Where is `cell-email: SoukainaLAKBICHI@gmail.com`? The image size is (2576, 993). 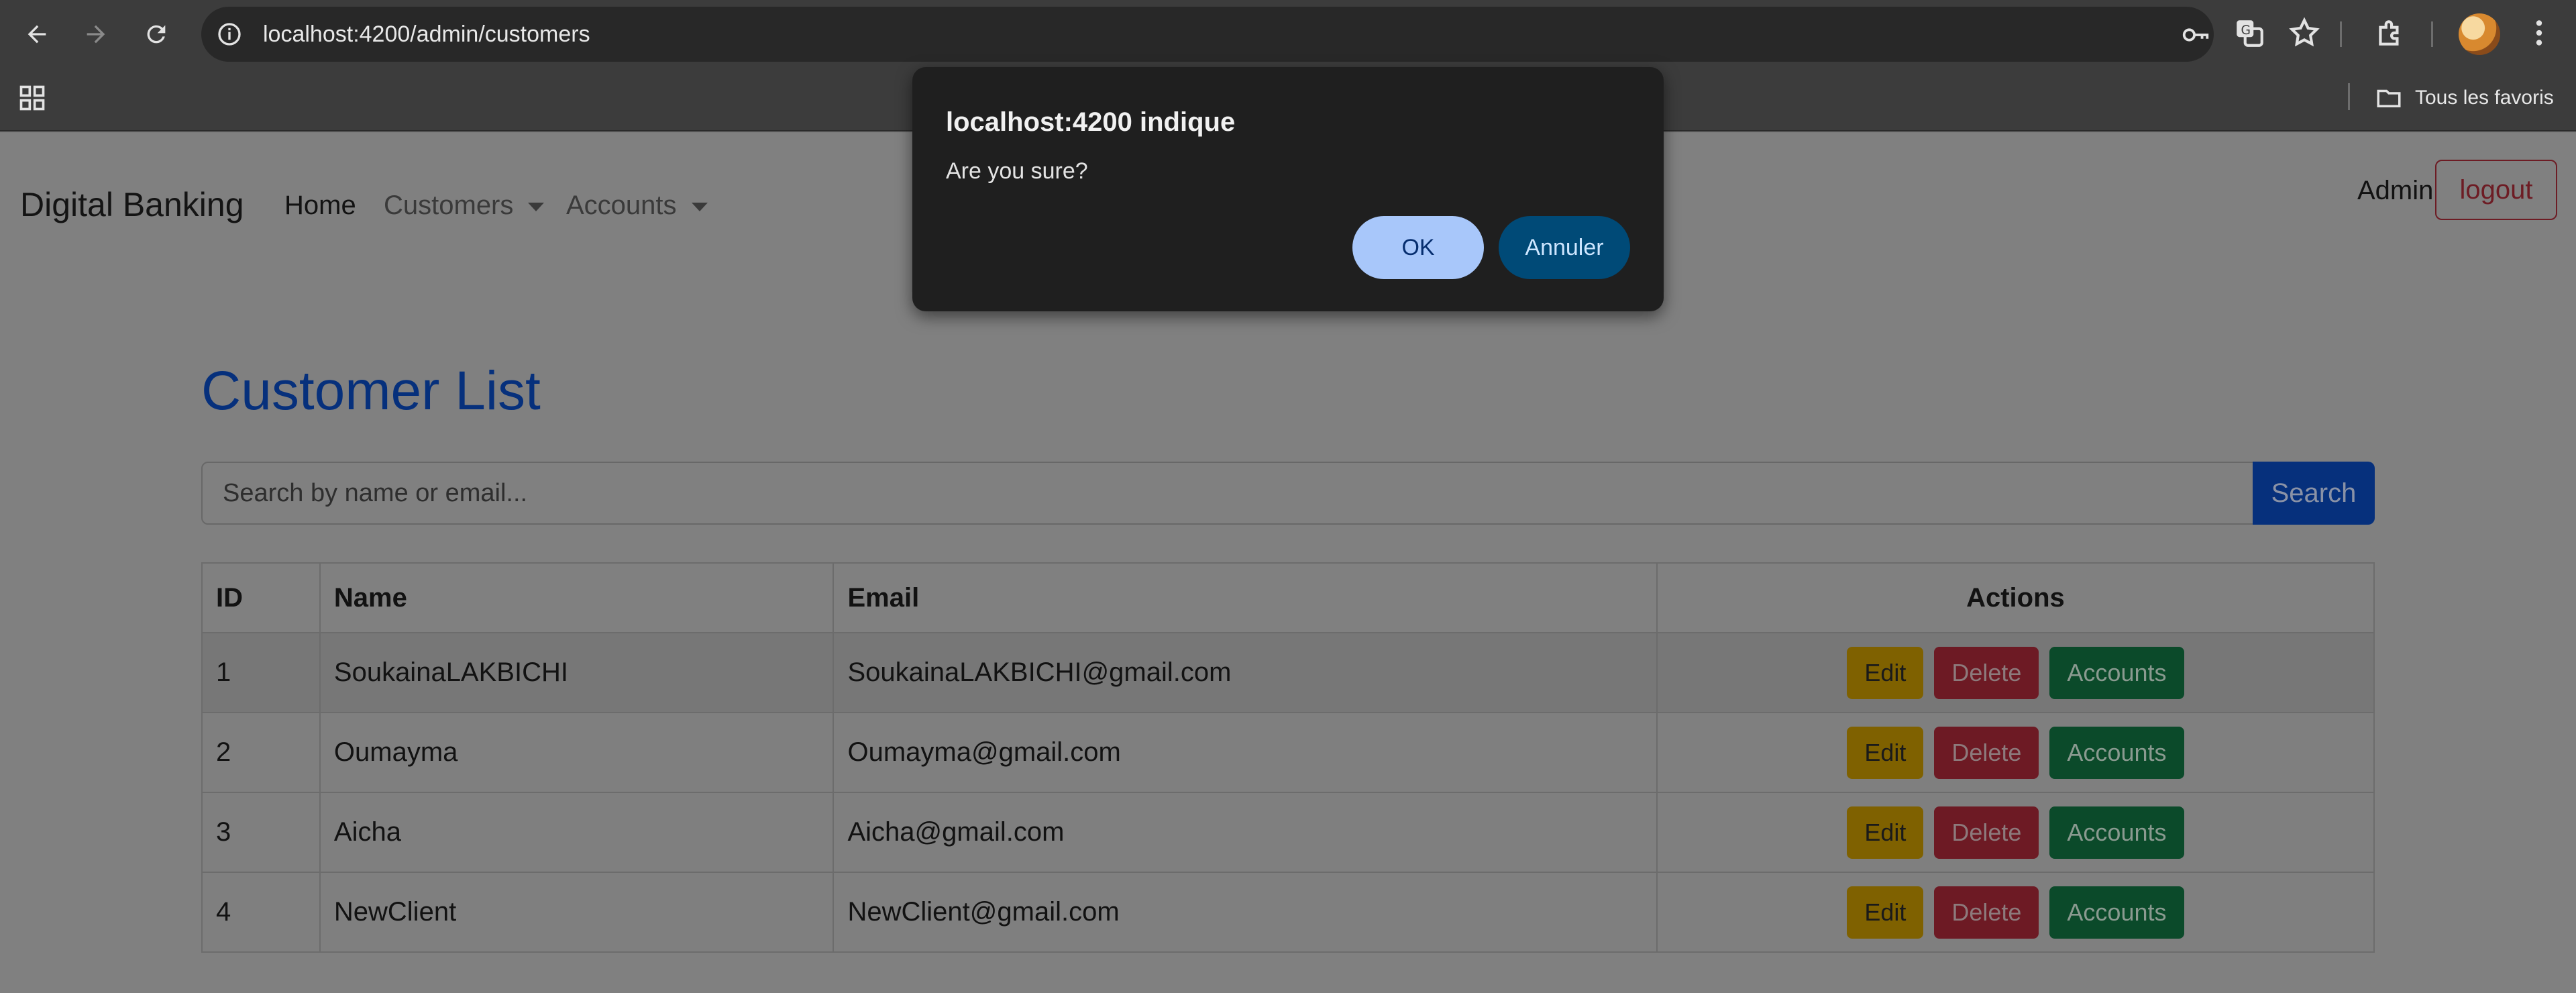 cell-email: SoukainaLAKBICHI@gmail.com is located at coordinates (1245, 672).